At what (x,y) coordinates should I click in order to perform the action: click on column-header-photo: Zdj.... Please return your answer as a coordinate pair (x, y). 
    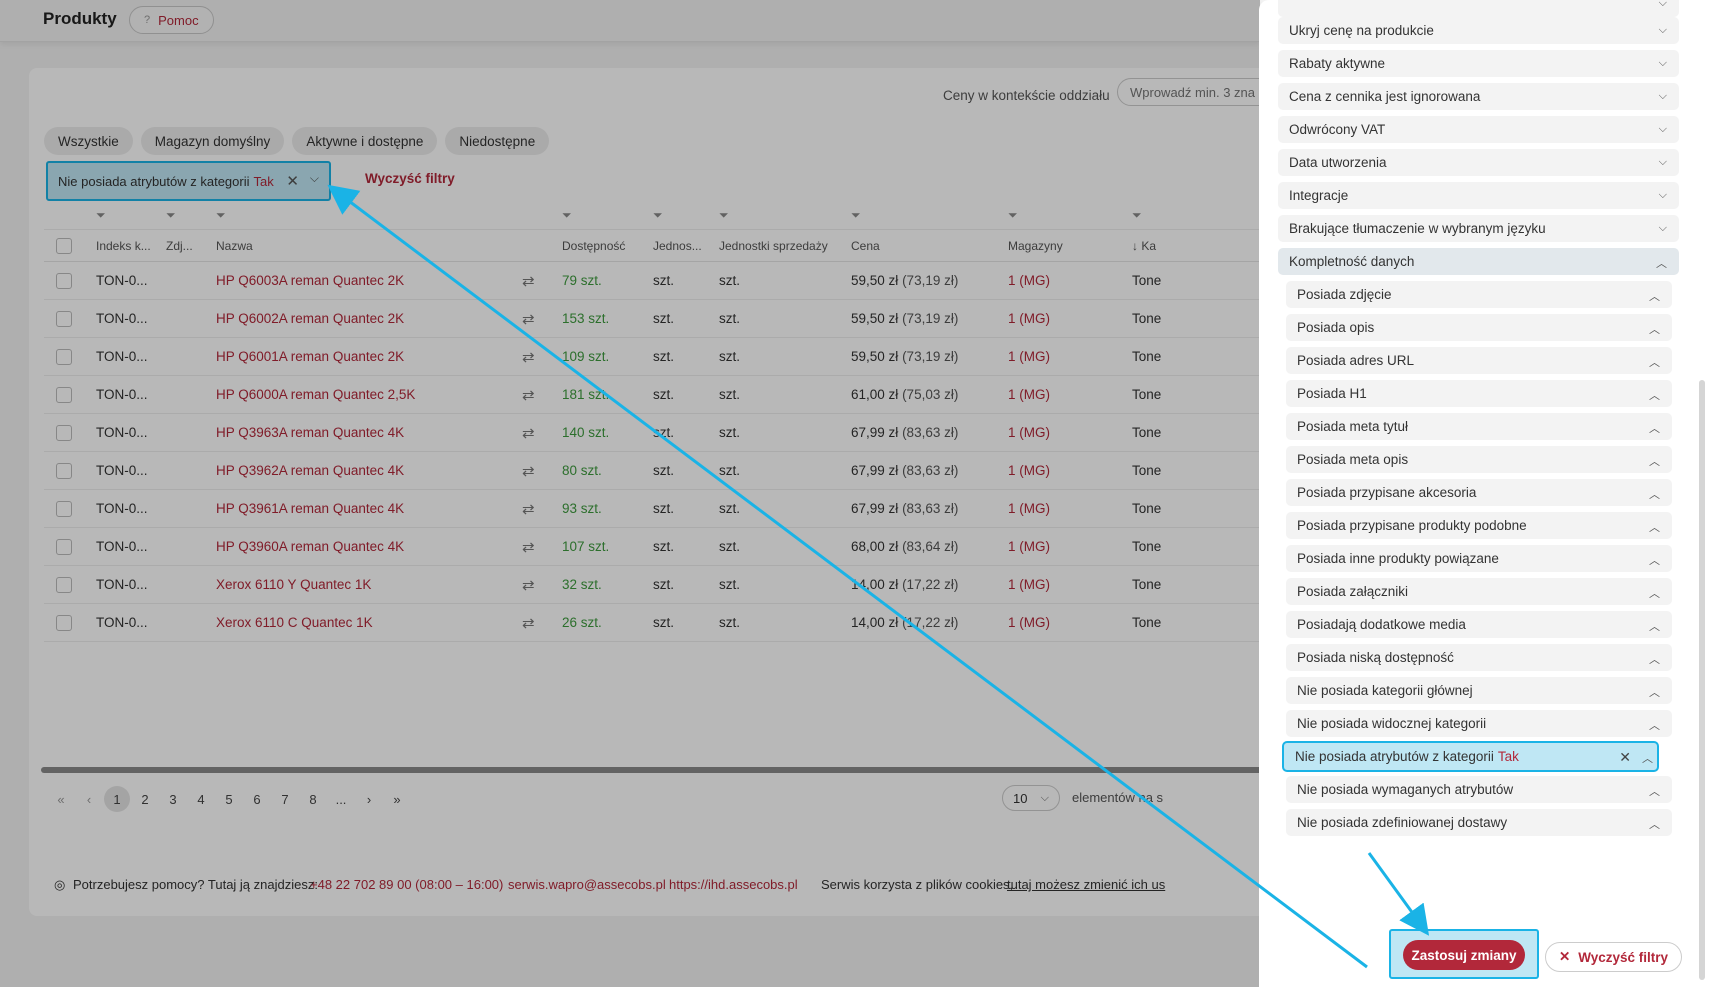
    Looking at the image, I should click on (179, 245).